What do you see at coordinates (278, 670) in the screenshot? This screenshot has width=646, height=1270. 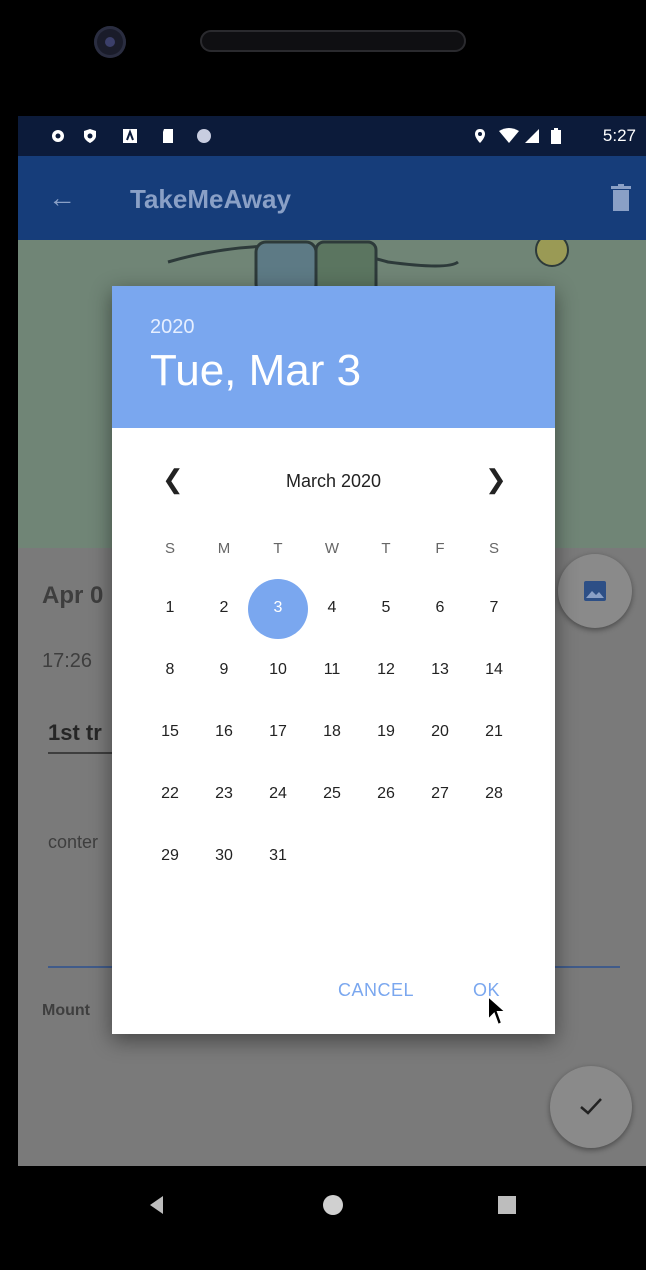 I see `calendar-day: 10` at bounding box center [278, 670].